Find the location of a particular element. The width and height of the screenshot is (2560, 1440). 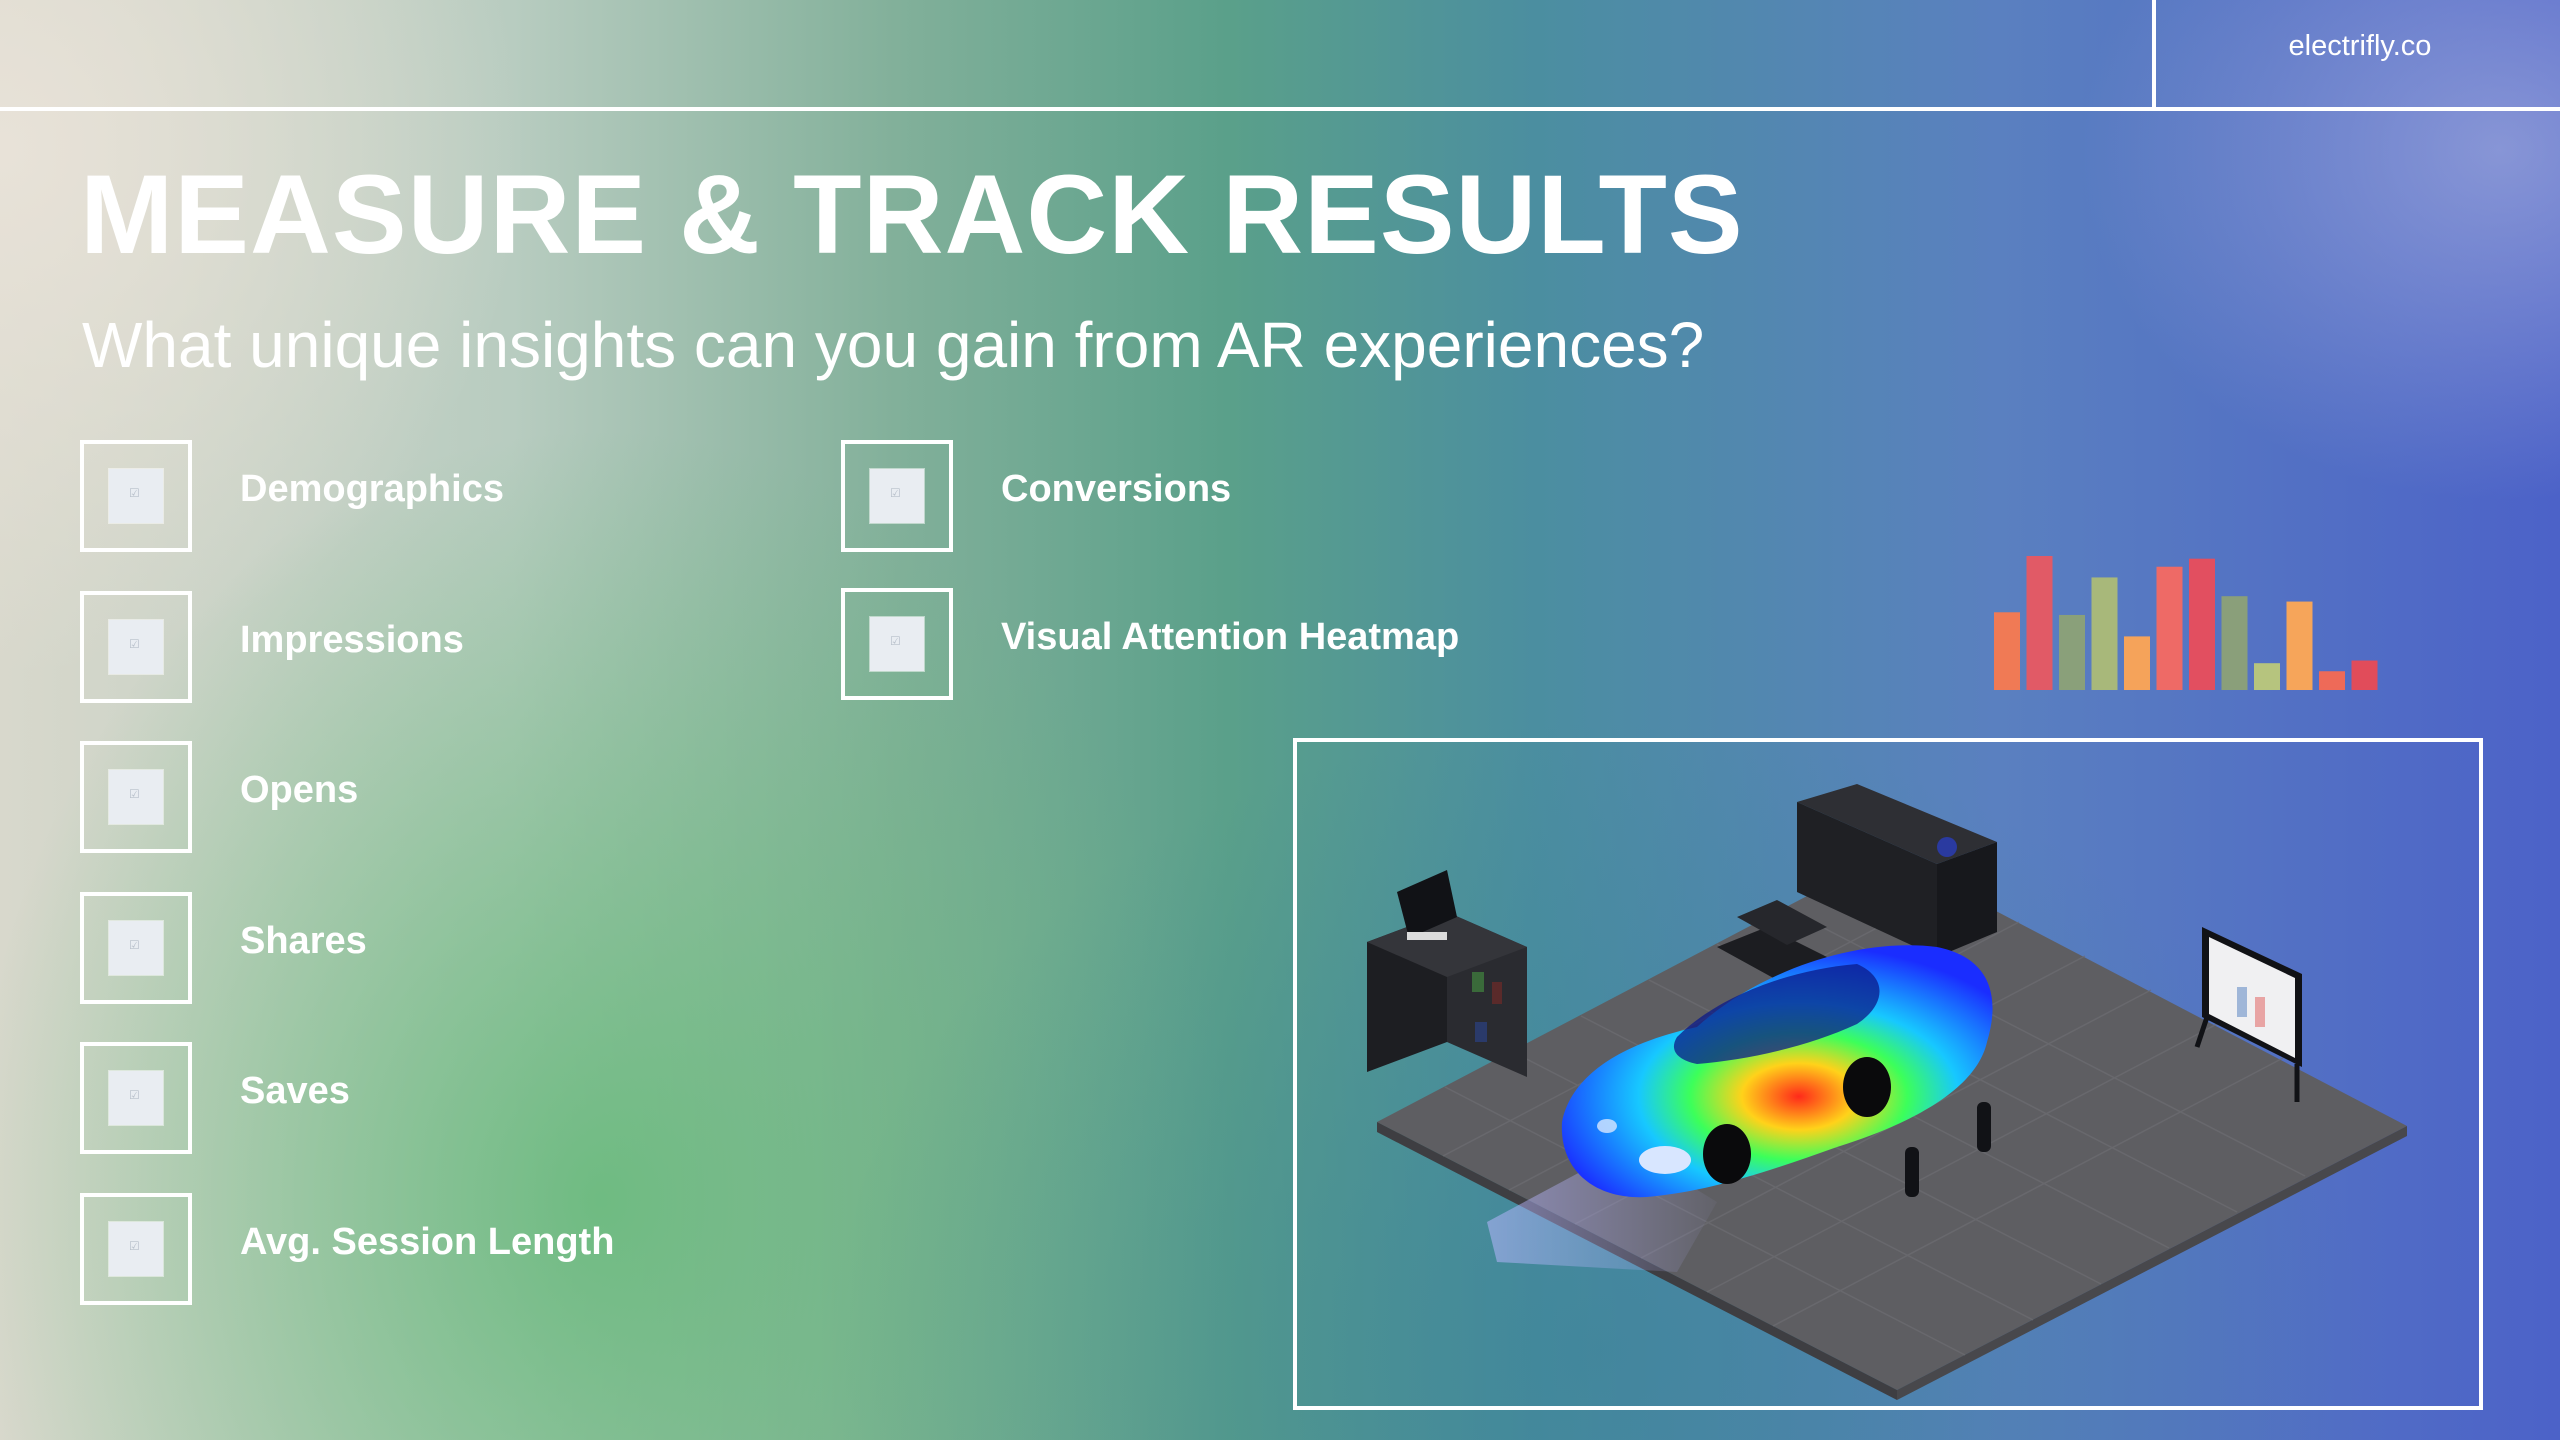

headlight is located at coordinates (1665, 1160).